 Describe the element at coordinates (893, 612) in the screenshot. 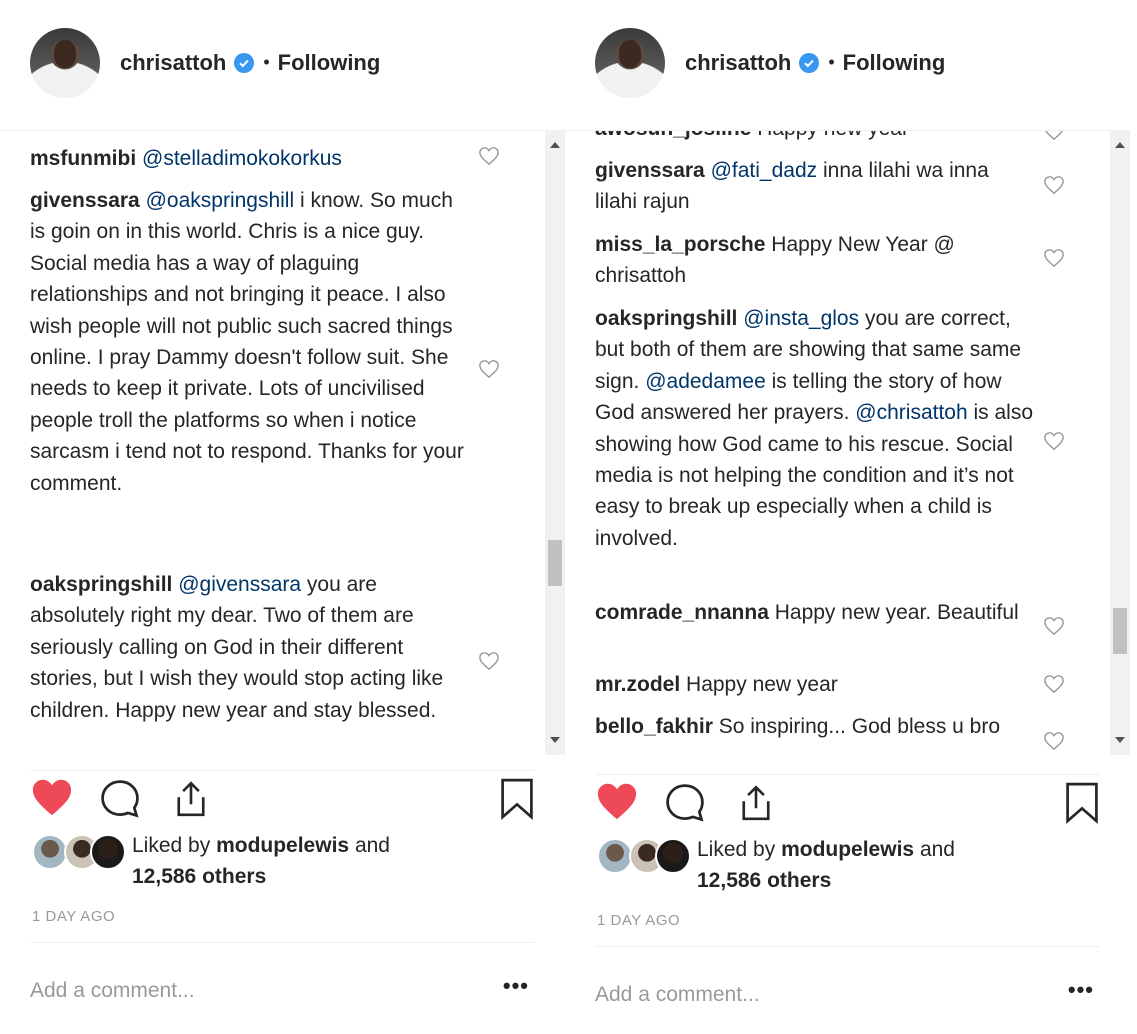

I see `comment-body: Happy new year. Beautiful` at that location.